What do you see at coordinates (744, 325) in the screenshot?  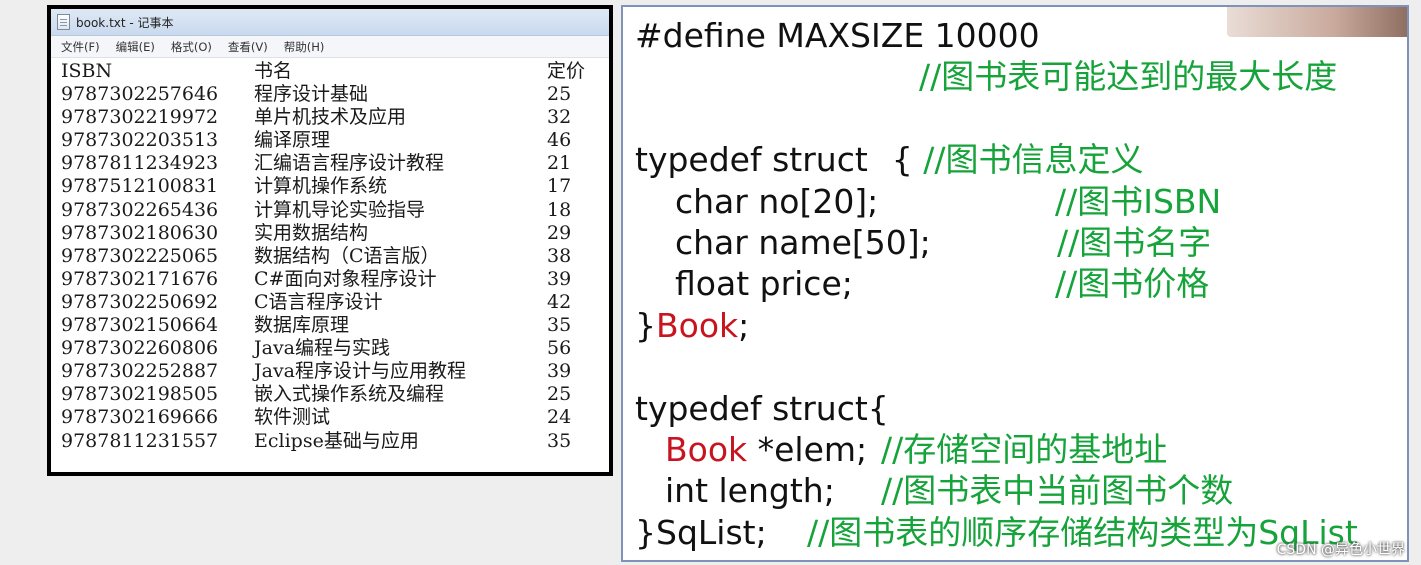 I see `struct1-semicolon: ;` at bounding box center [744, 325].